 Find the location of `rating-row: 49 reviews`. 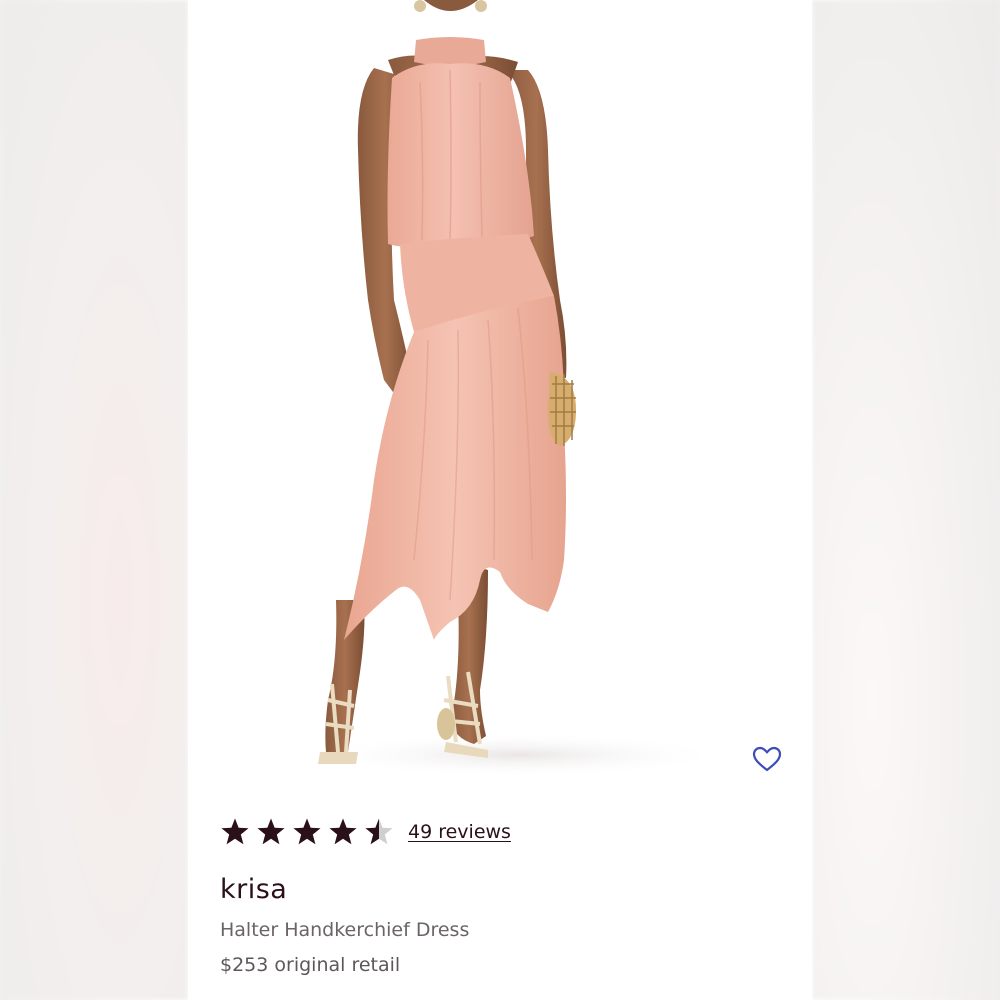

rating-row: 49 reviews is located at coordinates (365, 832).